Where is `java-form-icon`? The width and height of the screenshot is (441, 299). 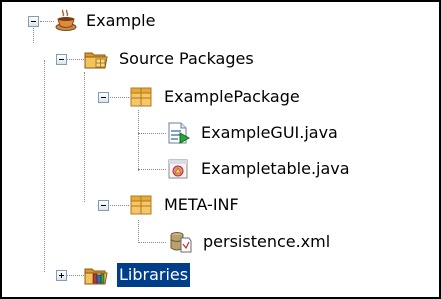 java-form-icon is located at coordinates (179, 133).